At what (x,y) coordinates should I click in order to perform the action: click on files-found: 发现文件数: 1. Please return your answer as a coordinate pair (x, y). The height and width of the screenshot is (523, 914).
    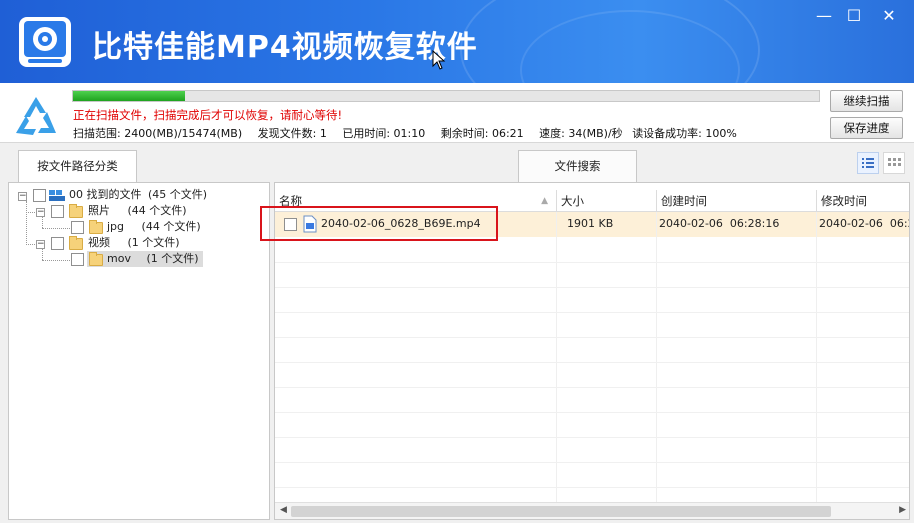
    Looking at the image, I should click on (292, 133).